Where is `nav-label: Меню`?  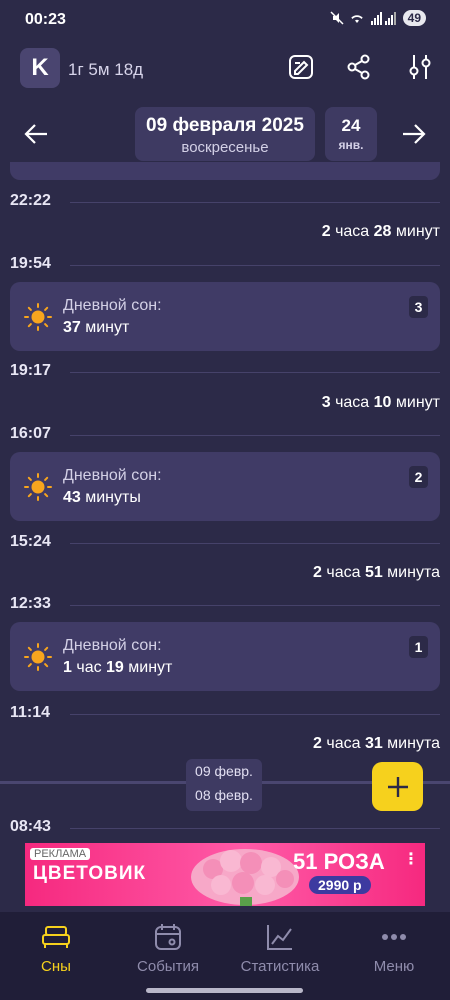
nav-label: Меню is located at coordinates (394, 966).